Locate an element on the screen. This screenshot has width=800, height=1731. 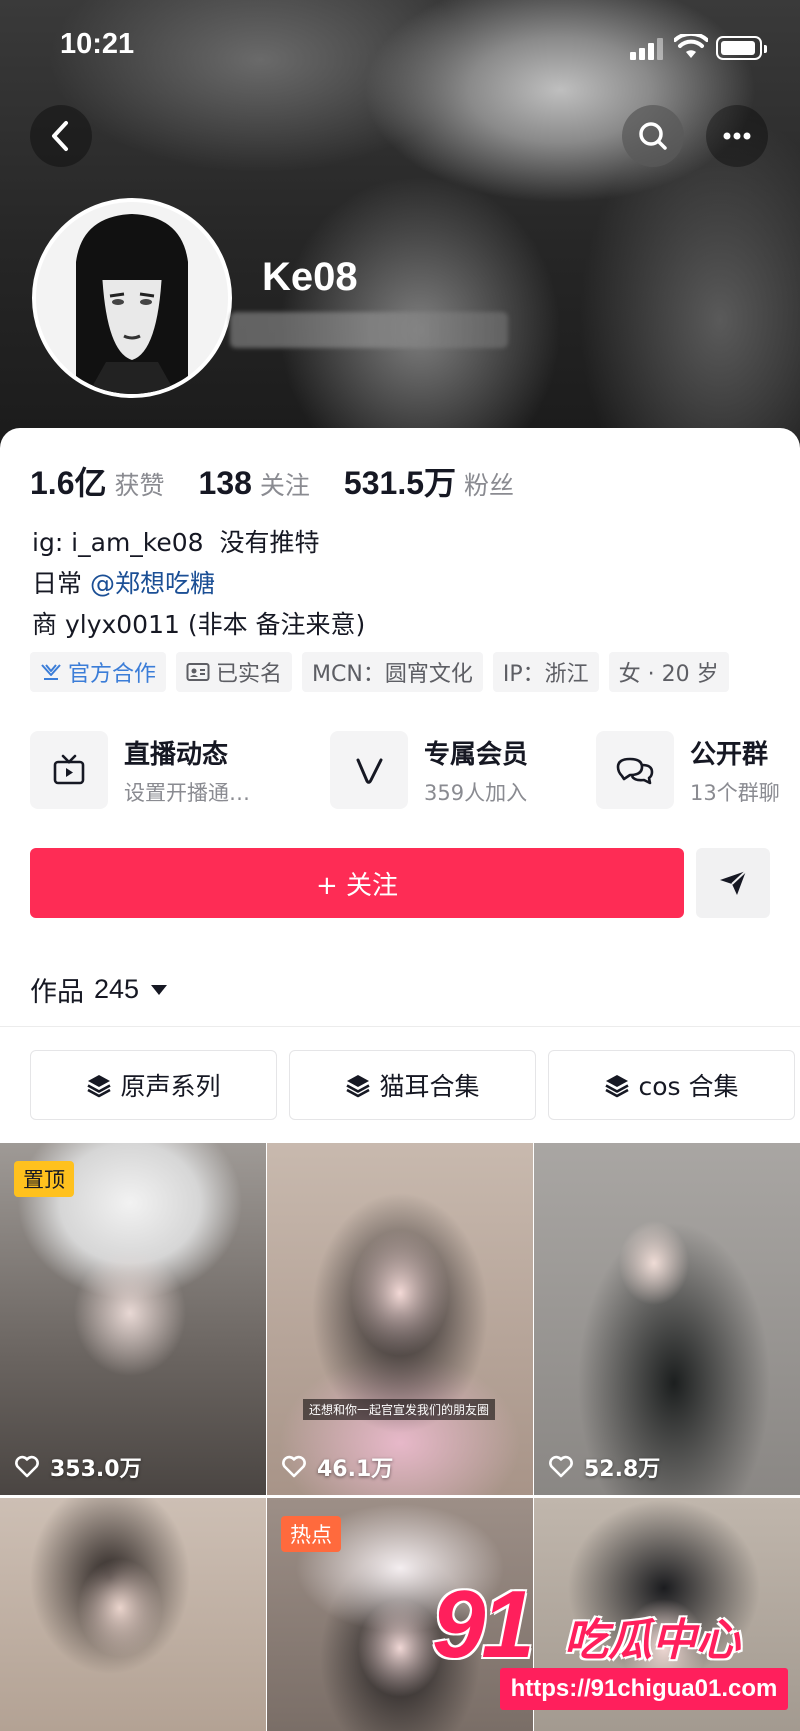
collection-chip: 猫耳合集 is located at coordinates (412, 1085).